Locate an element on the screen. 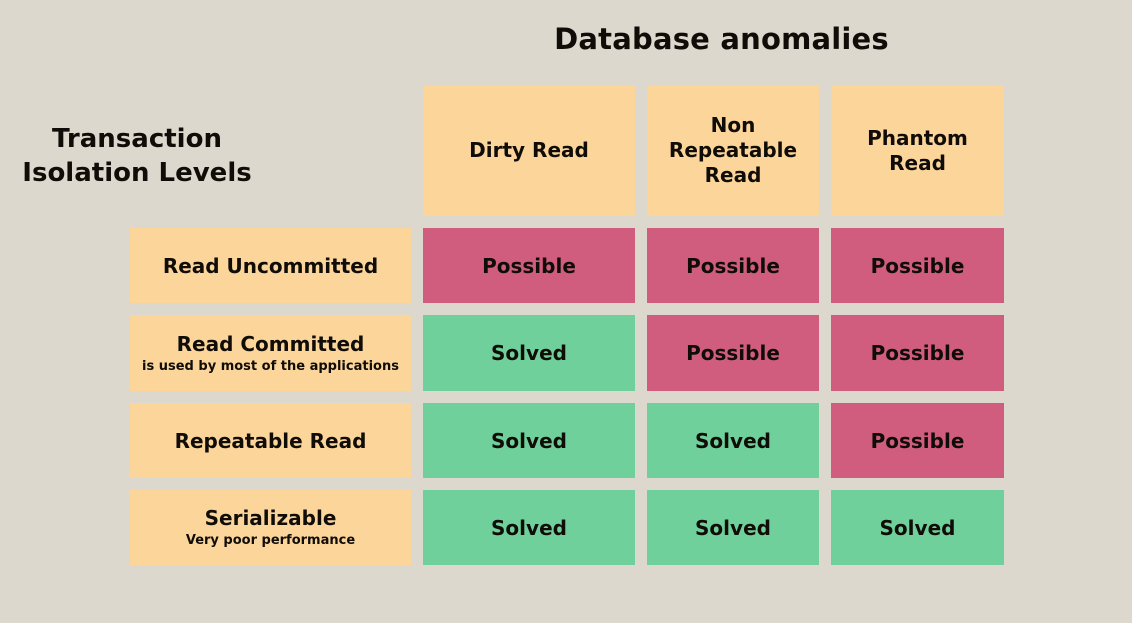 Image resolution: width=1132 pixels, height=623 pixels. cell-read-uncommitted-dirty-read: Possible is located at coordinates (529, 265).